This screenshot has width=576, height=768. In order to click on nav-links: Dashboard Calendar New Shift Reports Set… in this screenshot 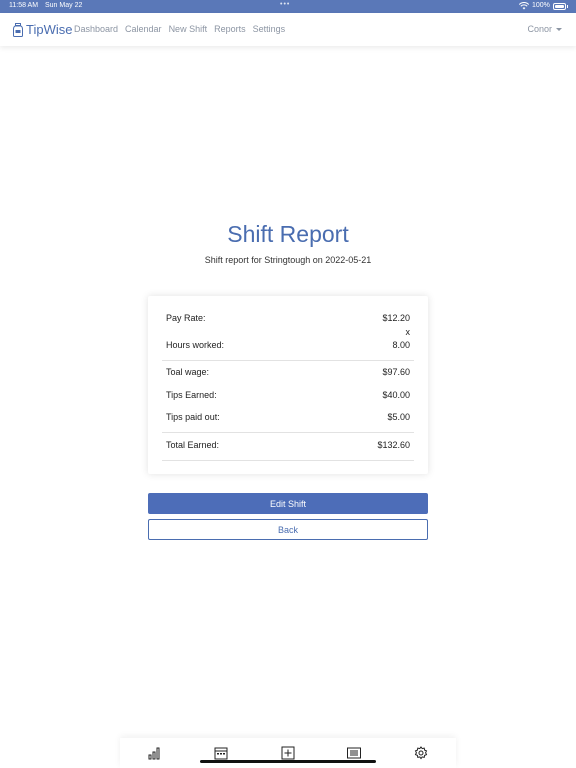, I will do `click(183, 29)`.